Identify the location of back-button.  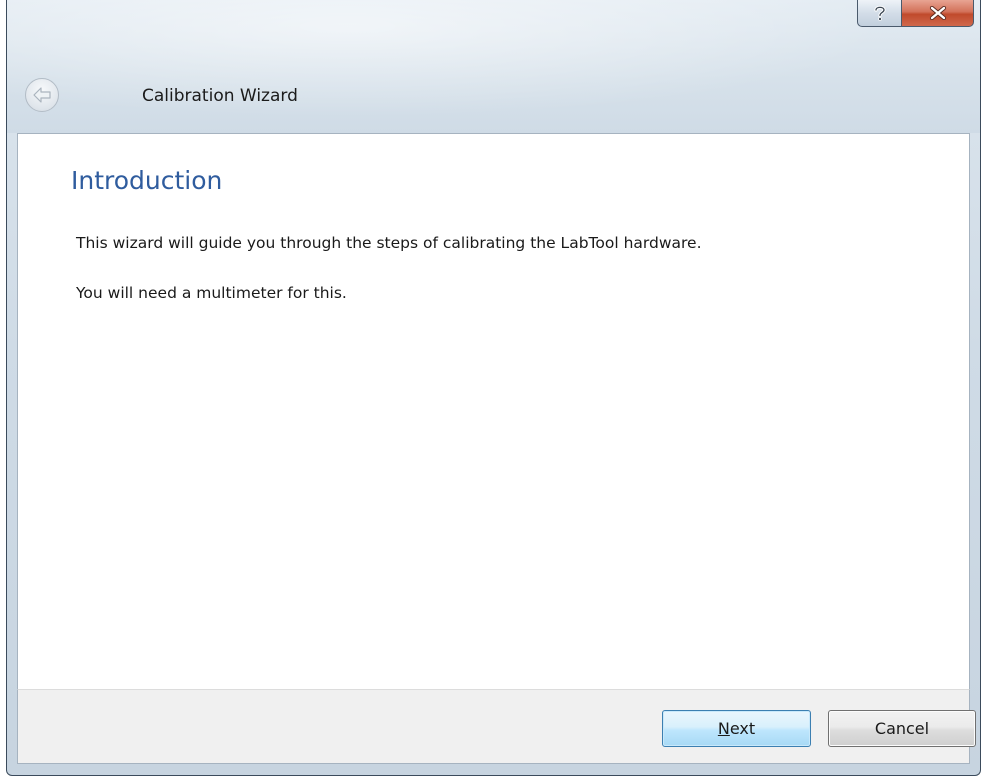
(42, 95).